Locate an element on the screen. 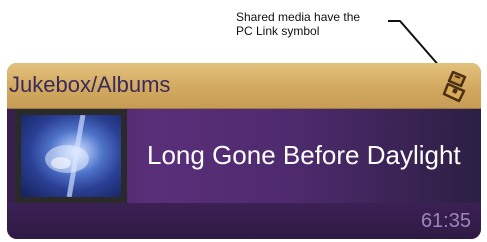 Image resolution: width=487 pixels, height=242 pixels. breadcrumb-title: Jukebox/Albums is located at coordinates (90, 84).